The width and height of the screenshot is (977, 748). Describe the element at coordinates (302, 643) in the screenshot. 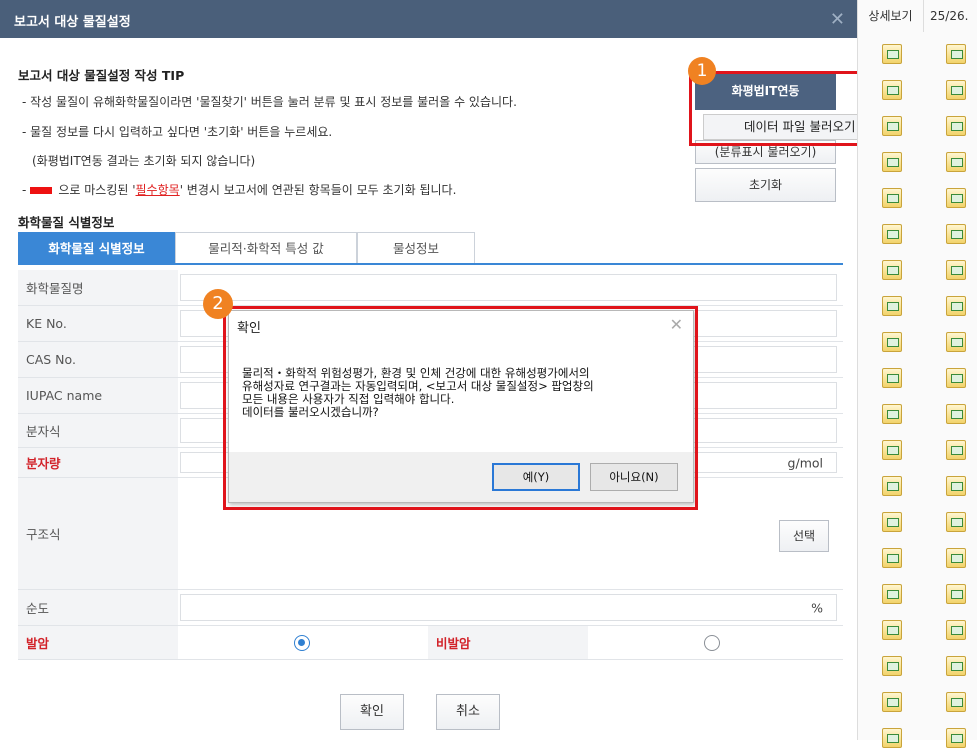

I see `carcinogen-radio` at that location.